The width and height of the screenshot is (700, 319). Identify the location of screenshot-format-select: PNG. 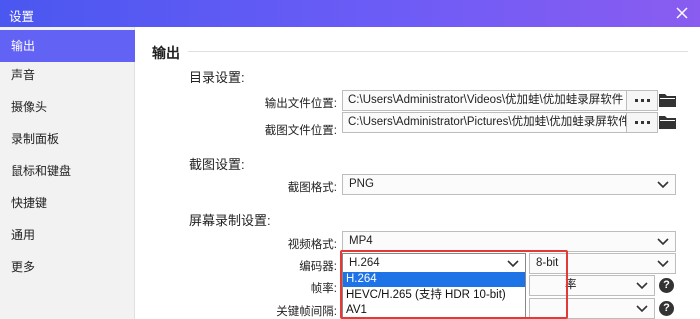
(509, 184).